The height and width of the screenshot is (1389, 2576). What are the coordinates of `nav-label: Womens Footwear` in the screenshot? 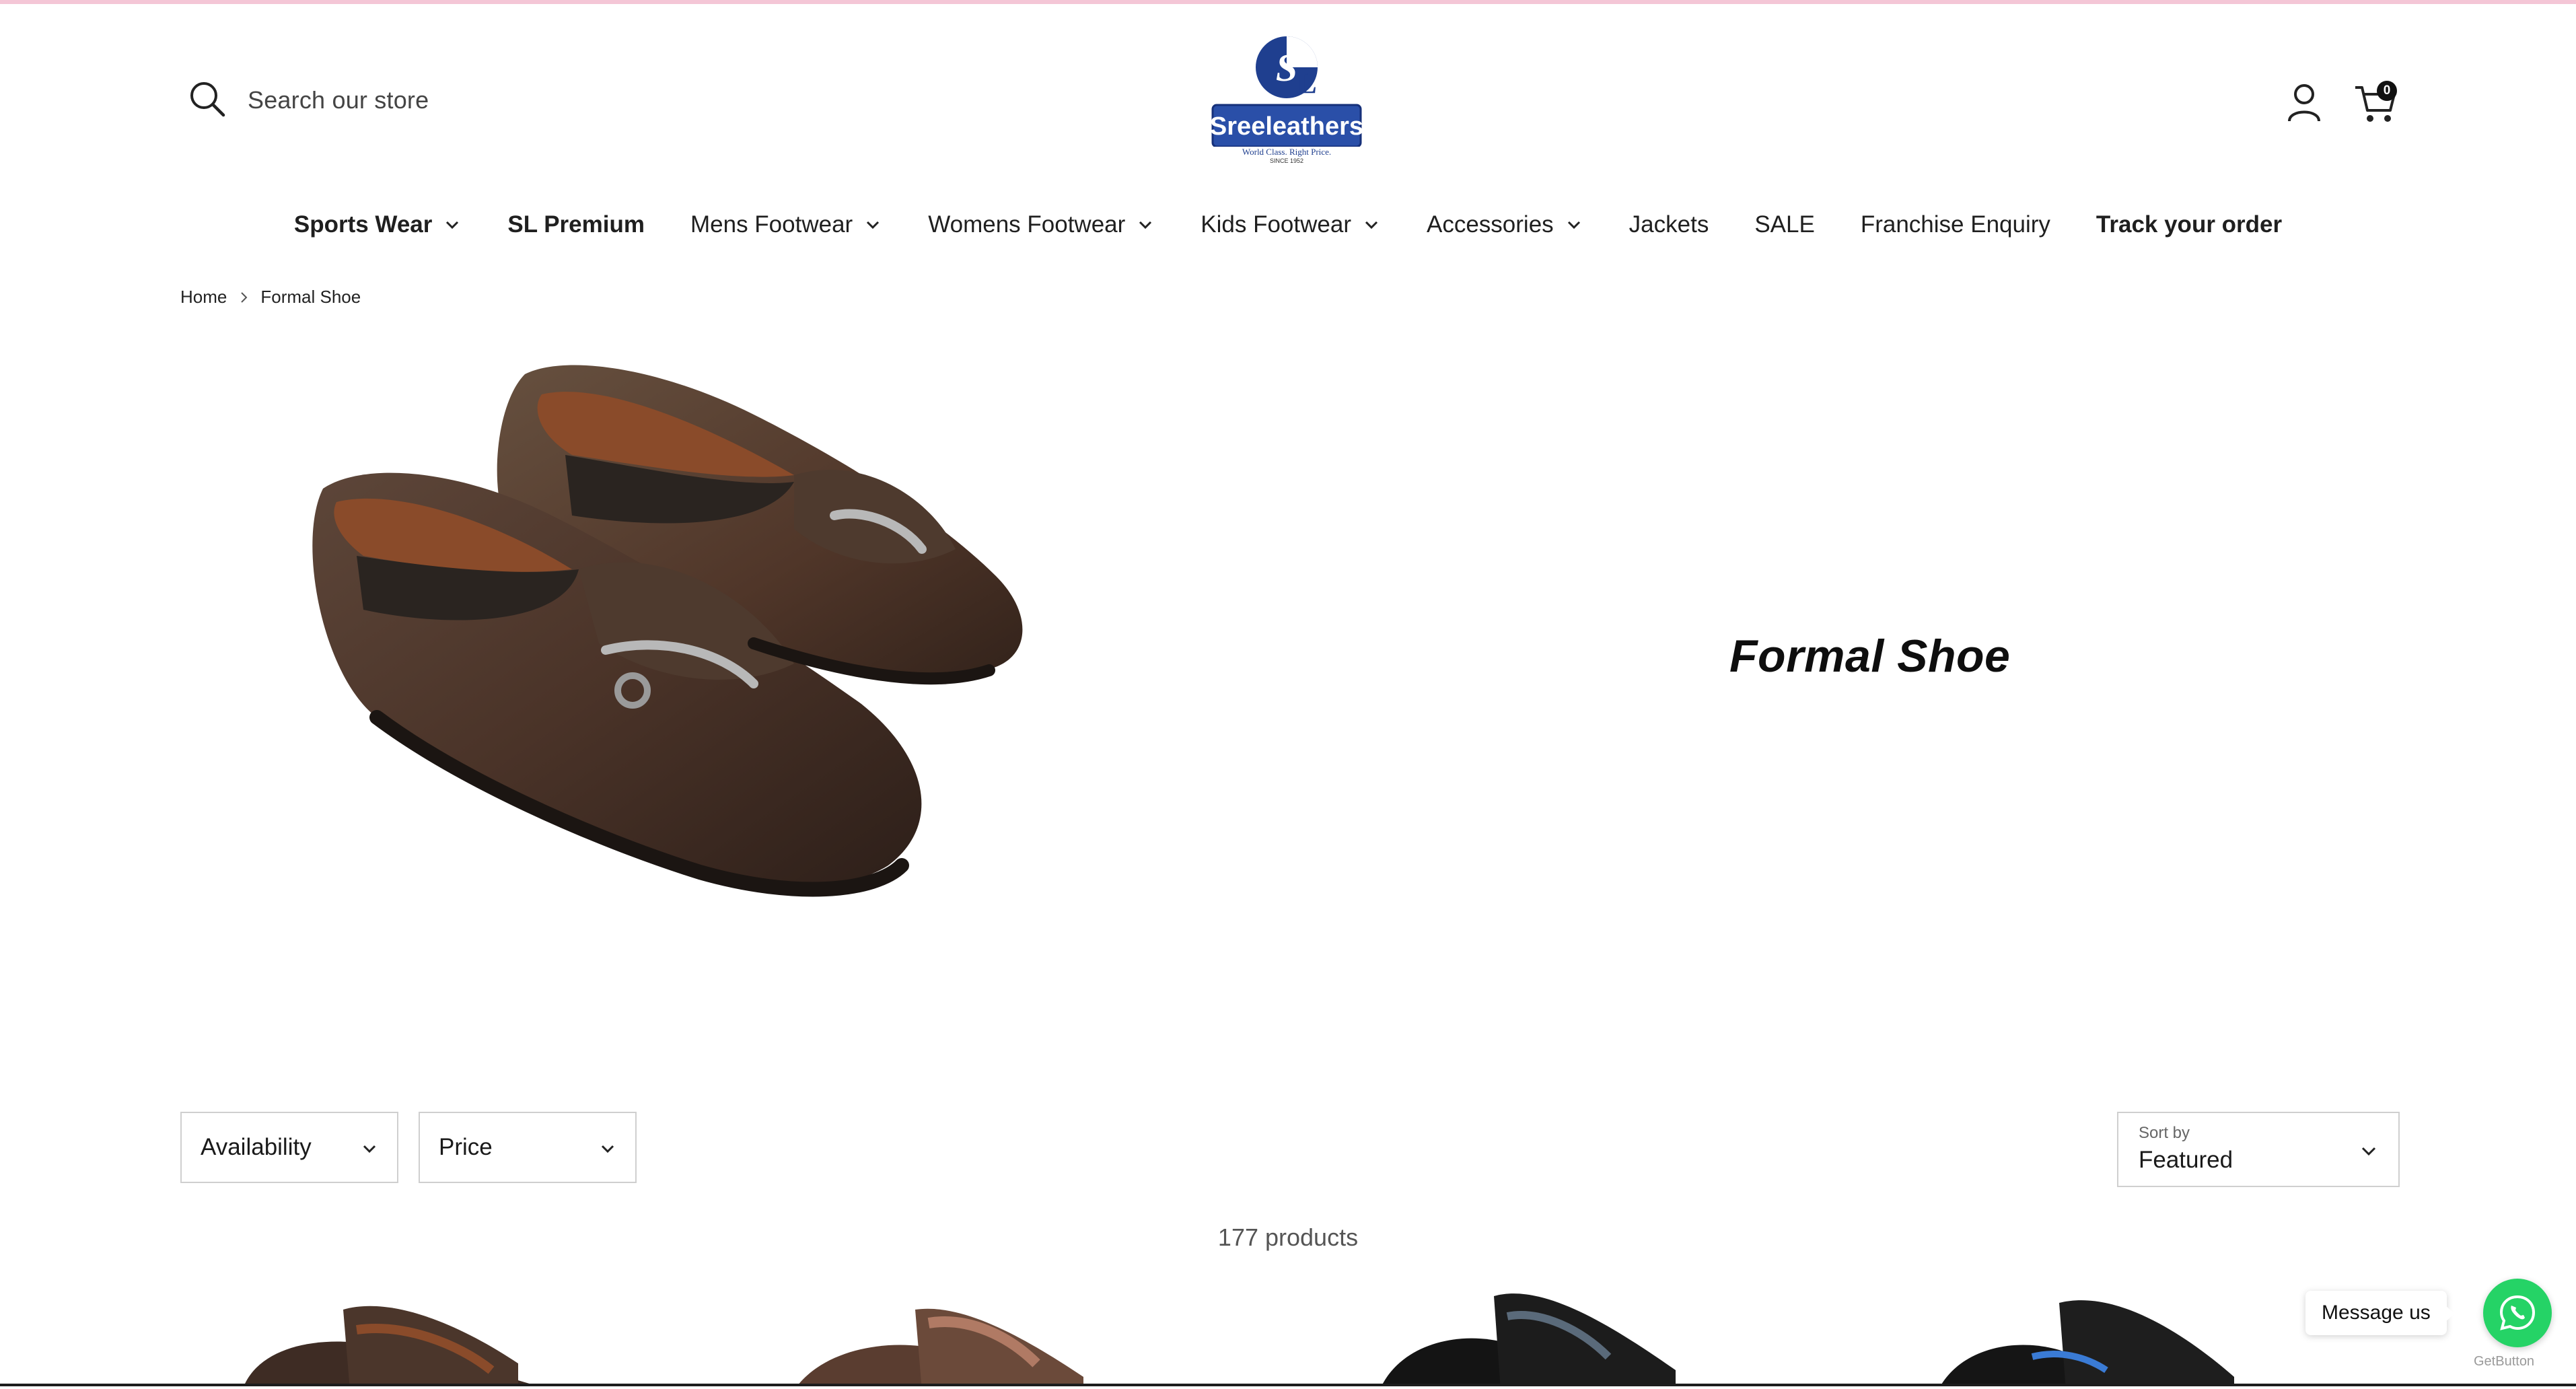 It's located at (1027, 224).